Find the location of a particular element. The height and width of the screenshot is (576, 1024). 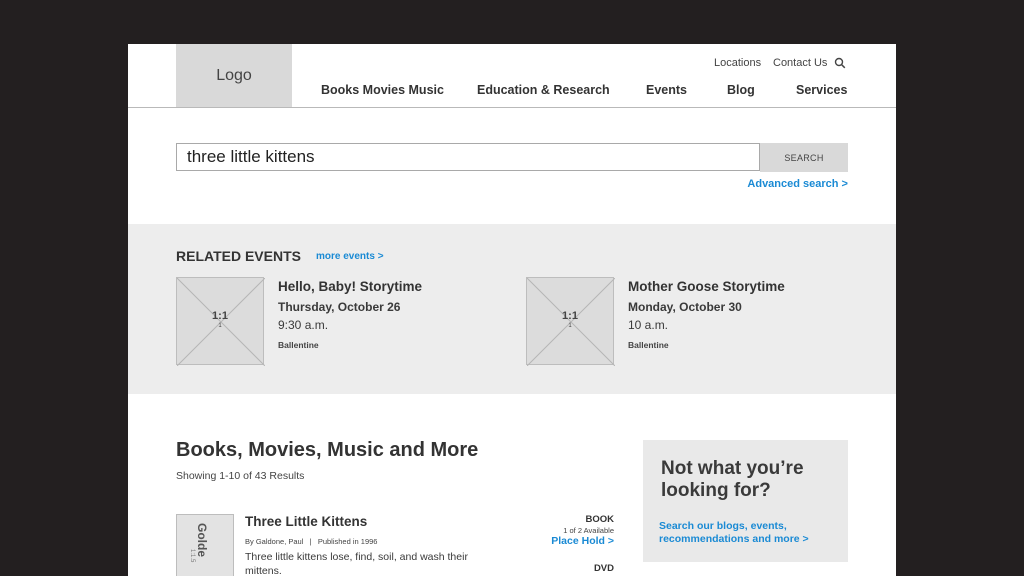

contact-us-link: Contact Us is located at coordinates (800, 63).